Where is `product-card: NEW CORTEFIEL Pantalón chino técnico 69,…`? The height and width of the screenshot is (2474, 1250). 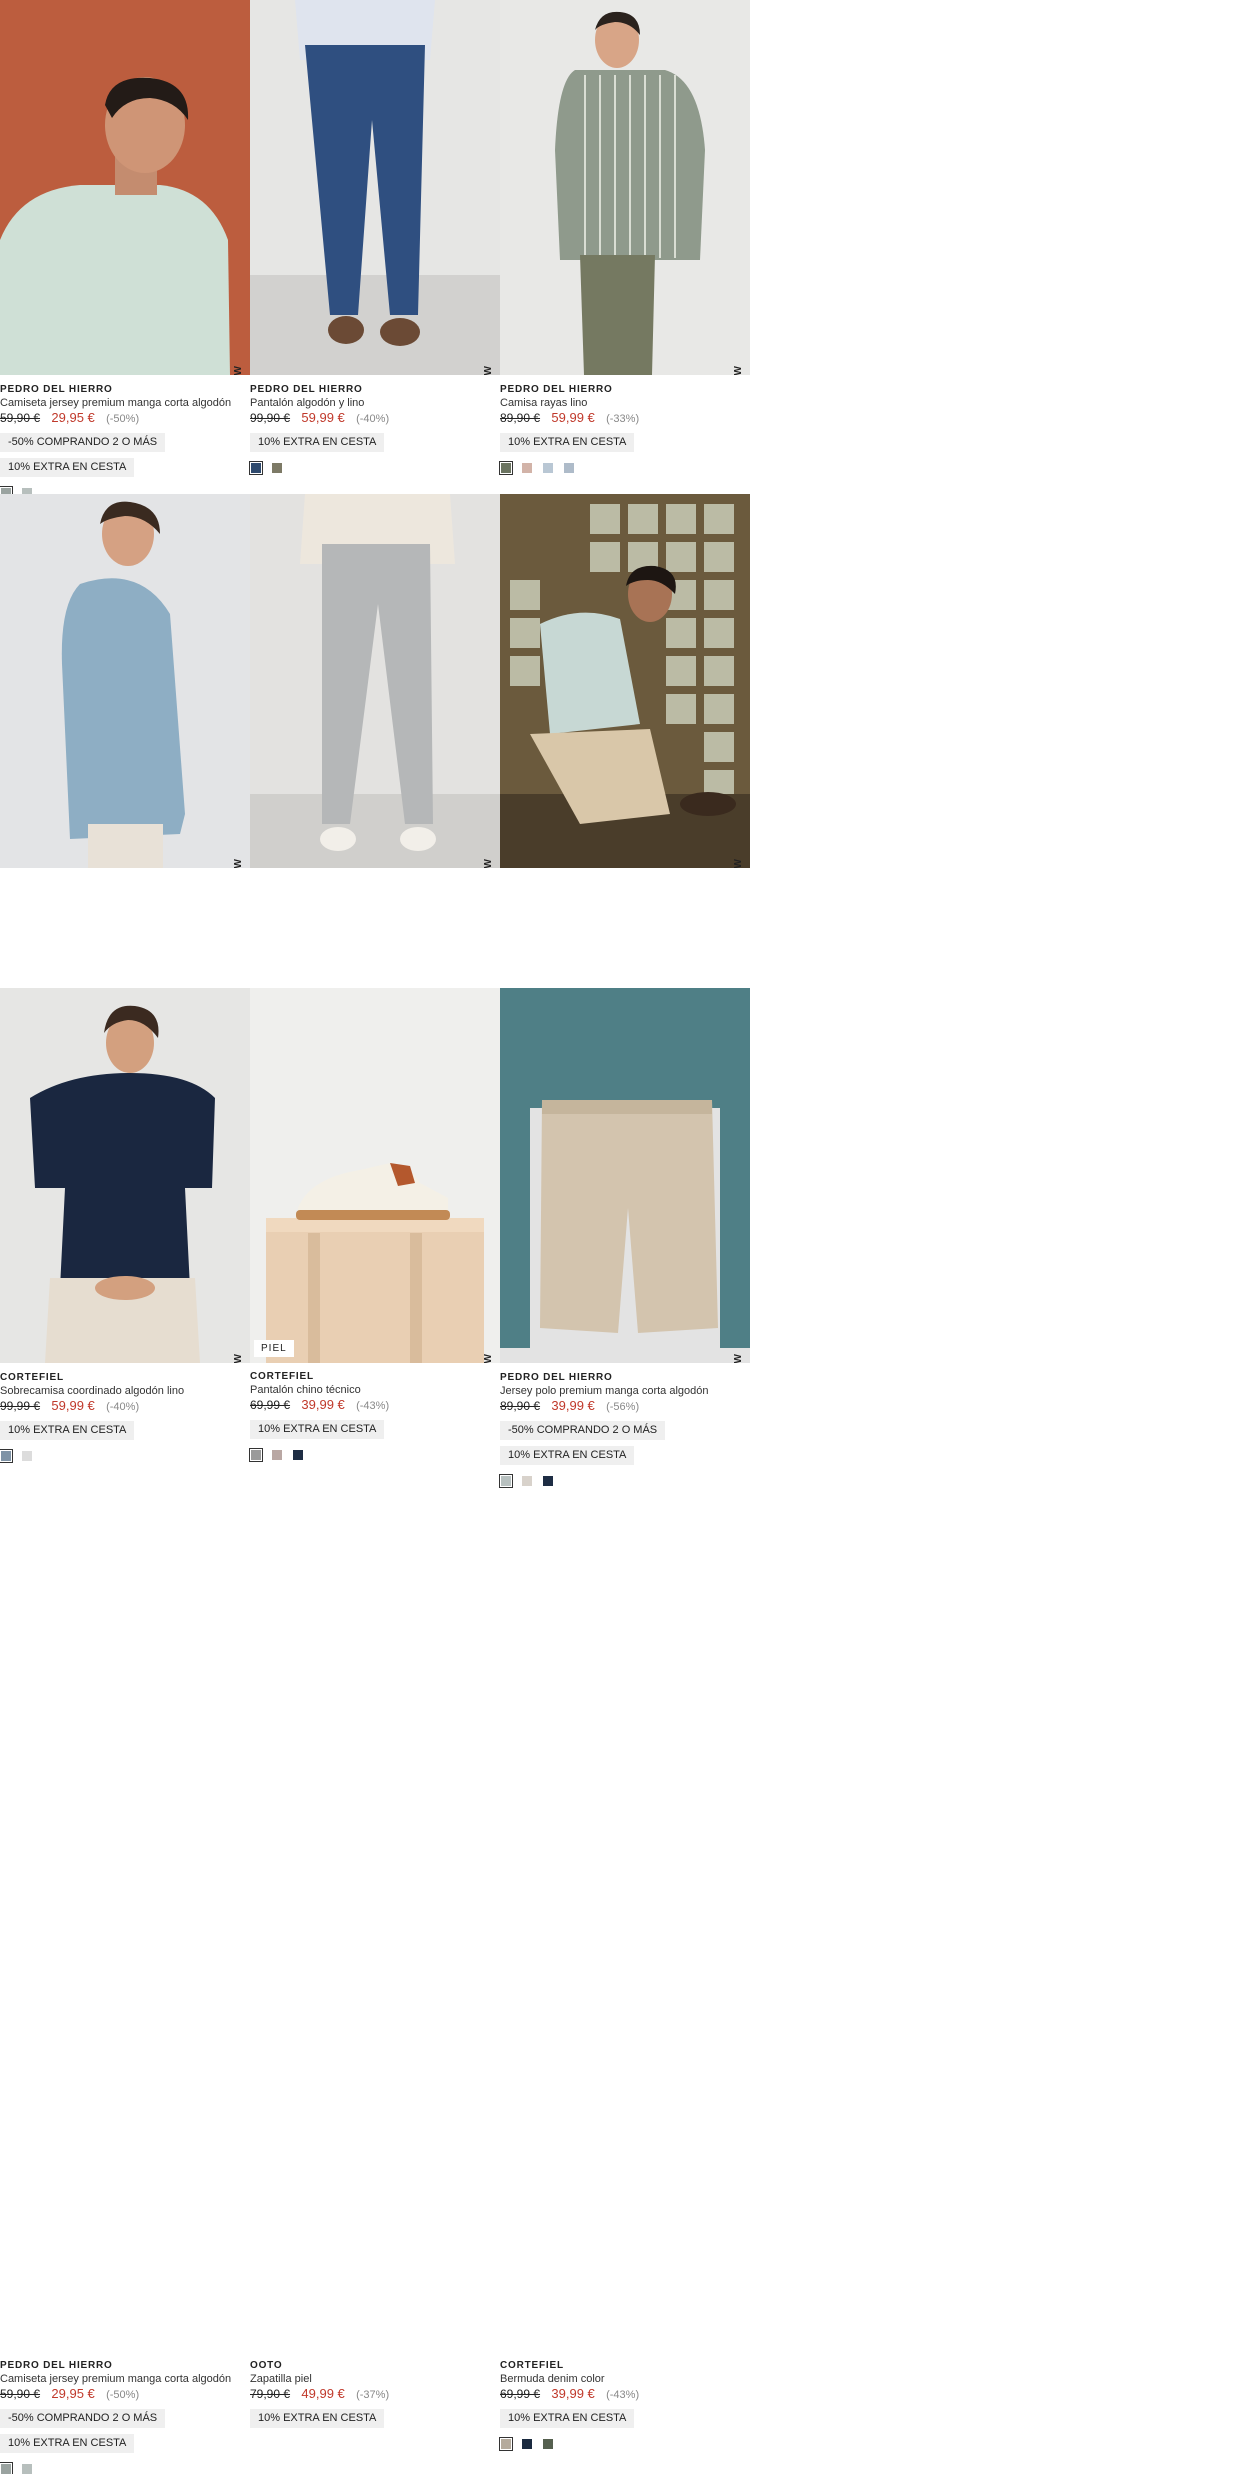
product-card: NEW CORTEFIEL Pantalón chino técnico 69,… is located at coordinates (374, 978).